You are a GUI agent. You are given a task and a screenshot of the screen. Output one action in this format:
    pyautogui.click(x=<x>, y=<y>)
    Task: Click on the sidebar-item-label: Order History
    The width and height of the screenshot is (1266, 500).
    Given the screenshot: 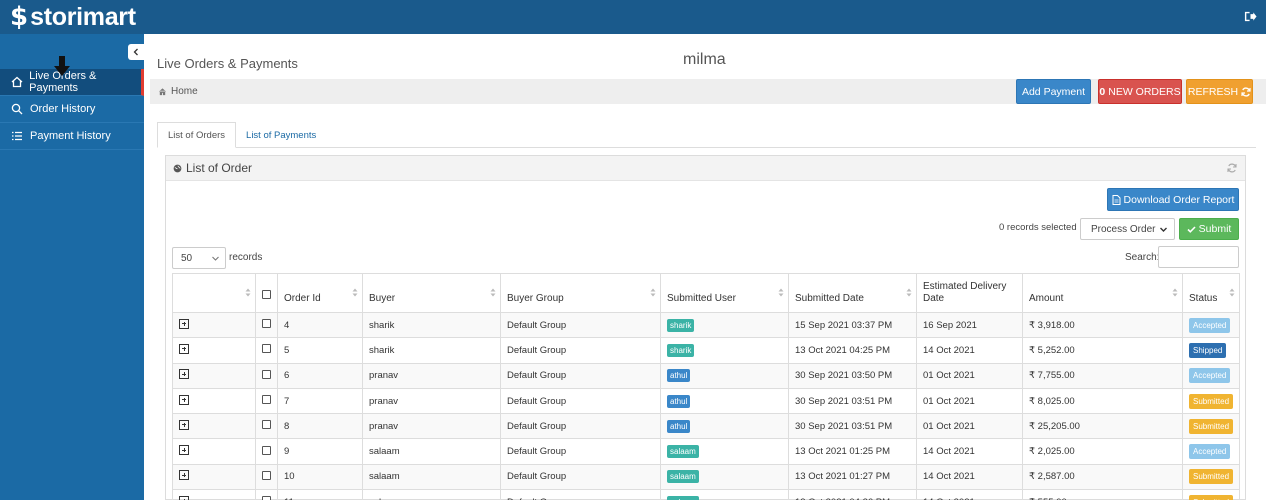 What is the action you would take?
    pyautogui.click(x=63, y=109)
    